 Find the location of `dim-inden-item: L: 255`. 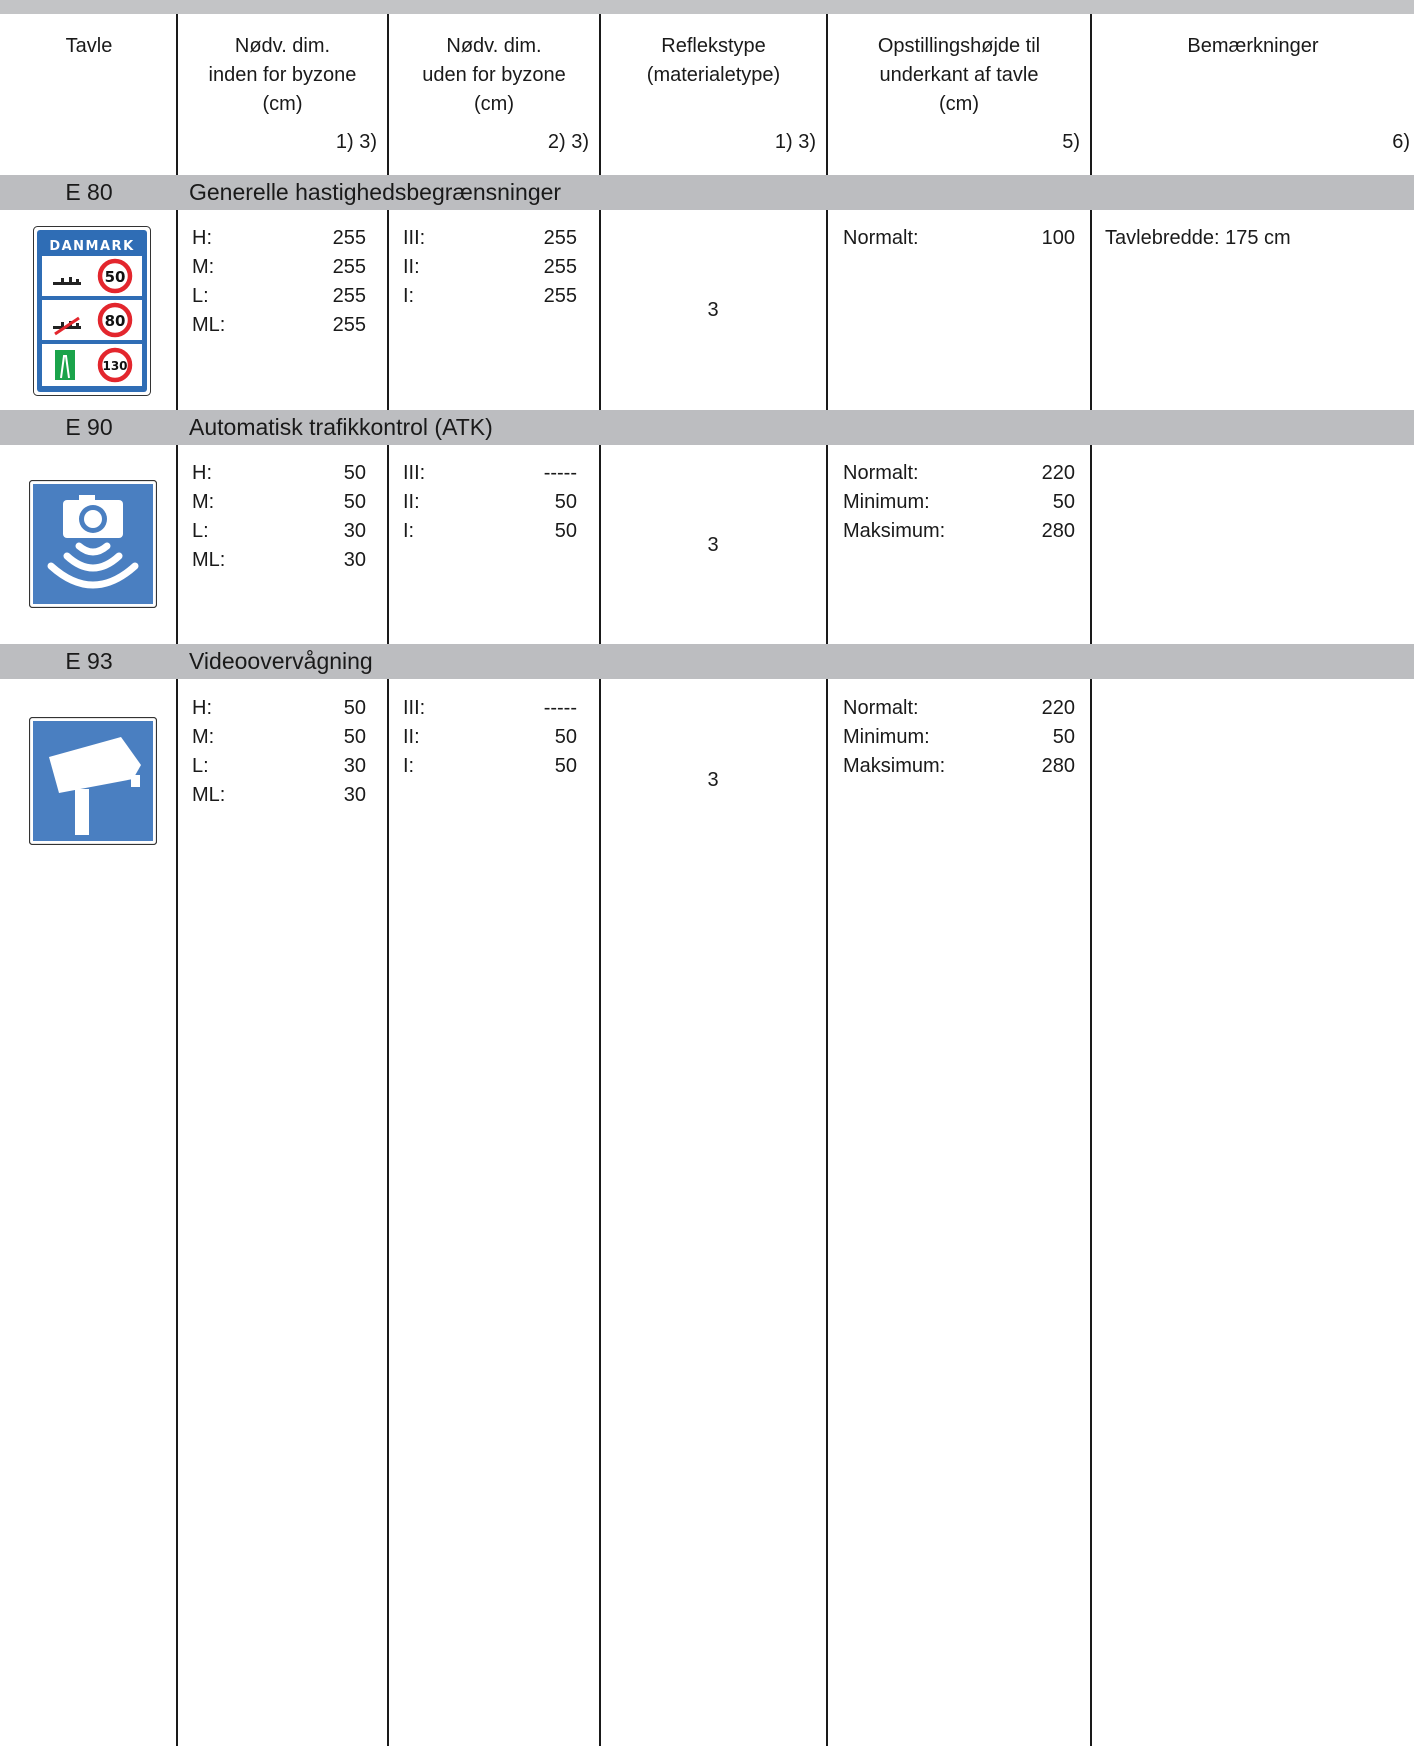

dim-inden-item: L: 255 is located at coordinates (279, 296).